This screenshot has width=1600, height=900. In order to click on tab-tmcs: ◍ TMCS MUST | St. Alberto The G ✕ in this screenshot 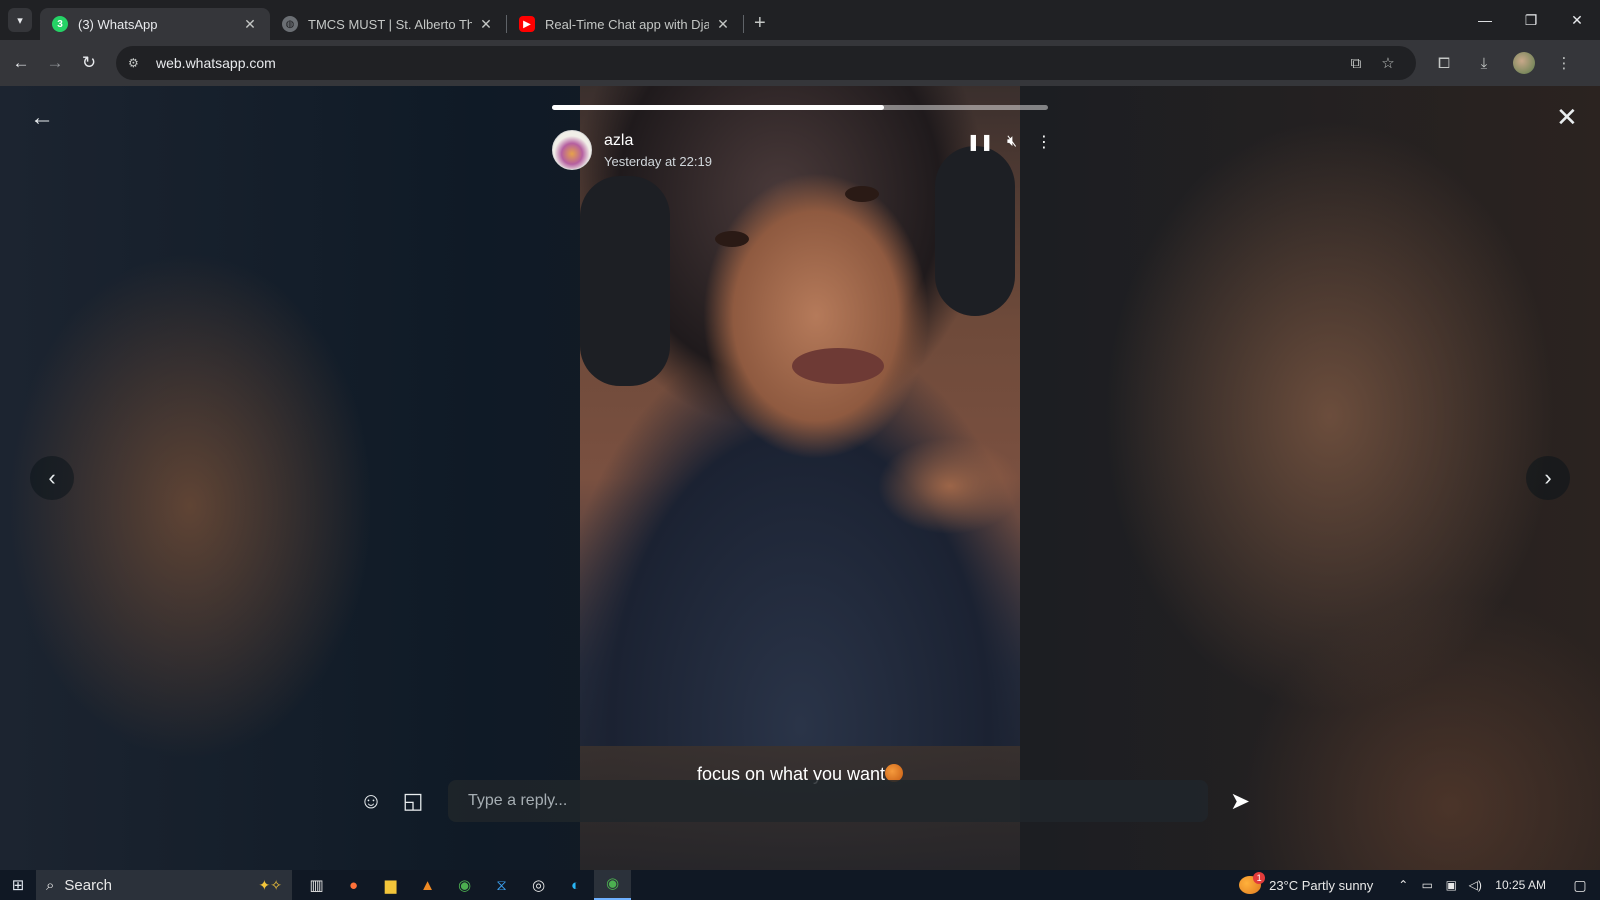, I will do `click(388, 24)`.